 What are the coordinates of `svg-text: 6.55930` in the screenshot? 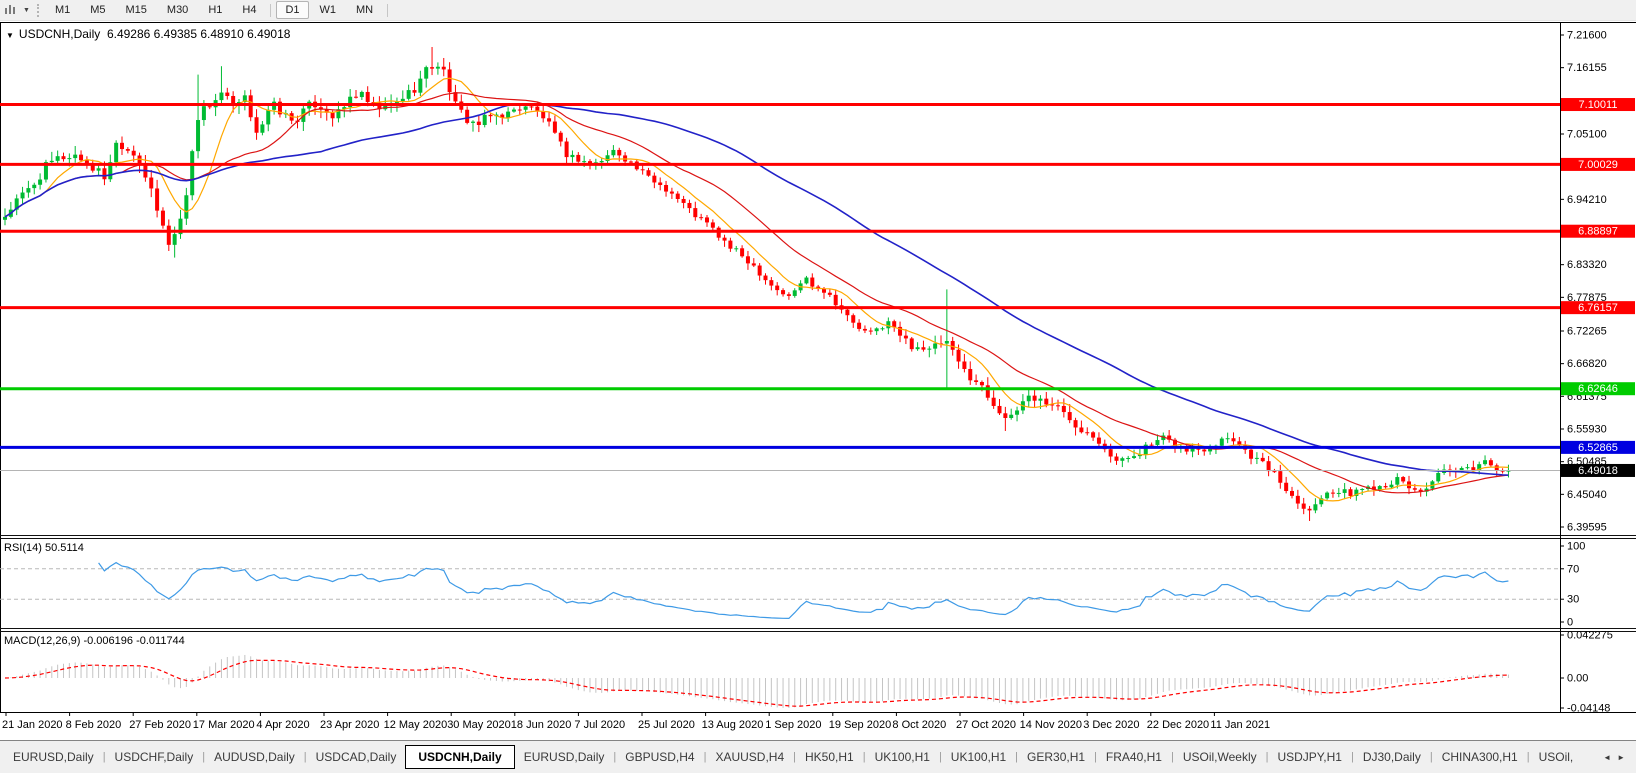 It's located at (1587, 429).